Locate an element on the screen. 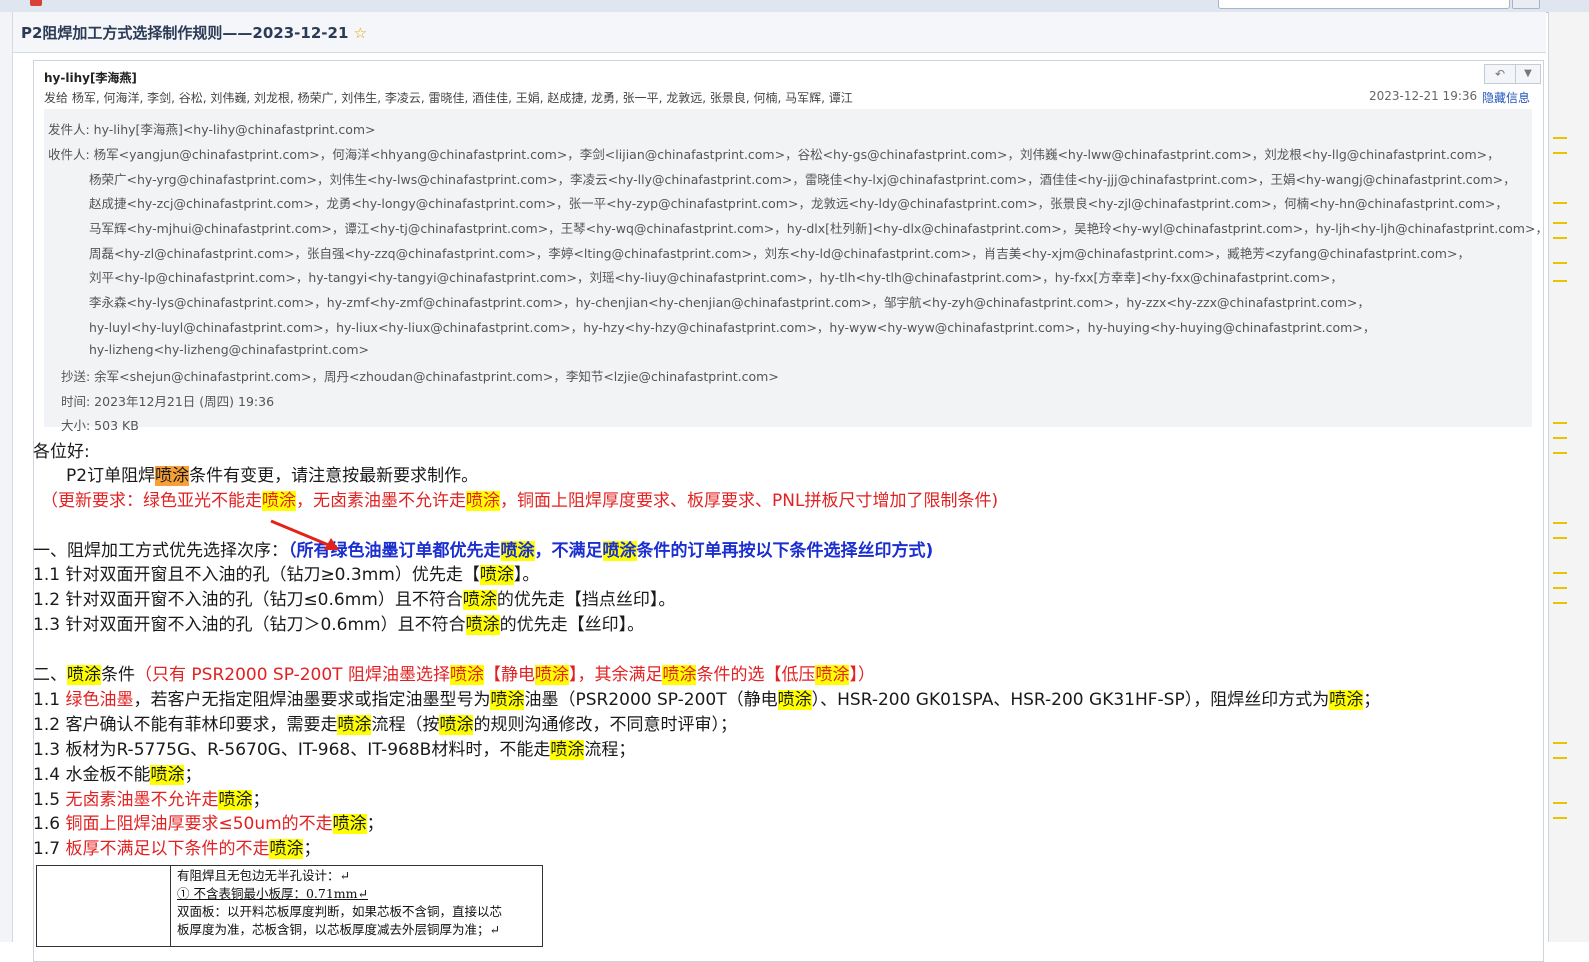  red-note: 板厚不满足以下条件的不走 is located at coordinates (167, 849).